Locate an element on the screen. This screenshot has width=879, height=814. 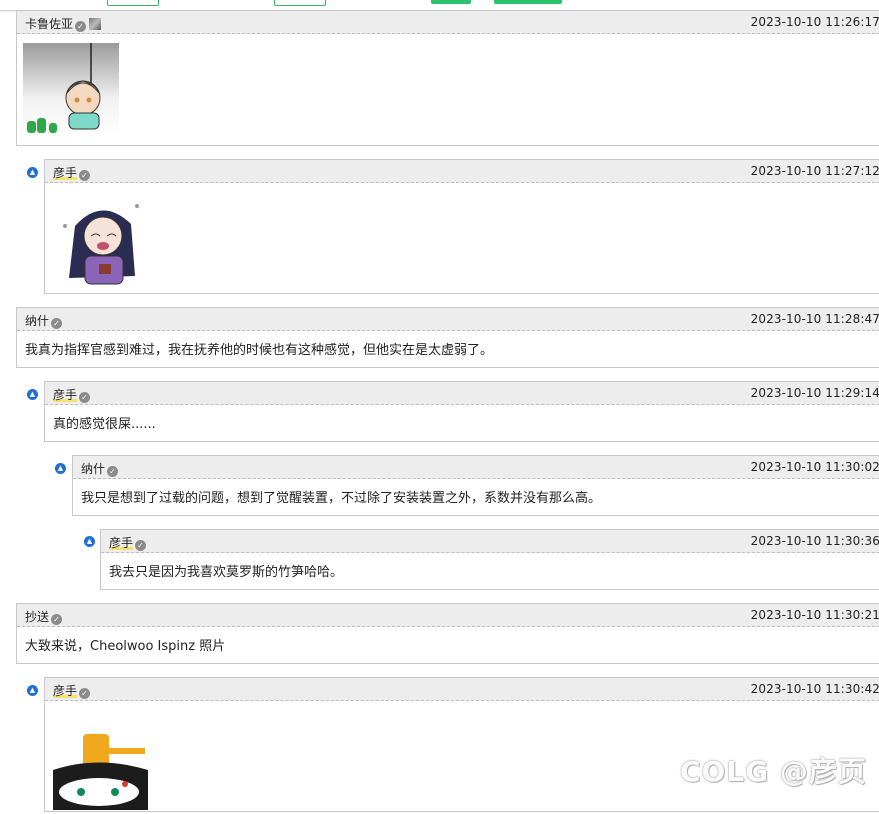
comment-header: 彦手 ✓ 2023-10-10 11:30:36 is located at coordinates (490, 541).